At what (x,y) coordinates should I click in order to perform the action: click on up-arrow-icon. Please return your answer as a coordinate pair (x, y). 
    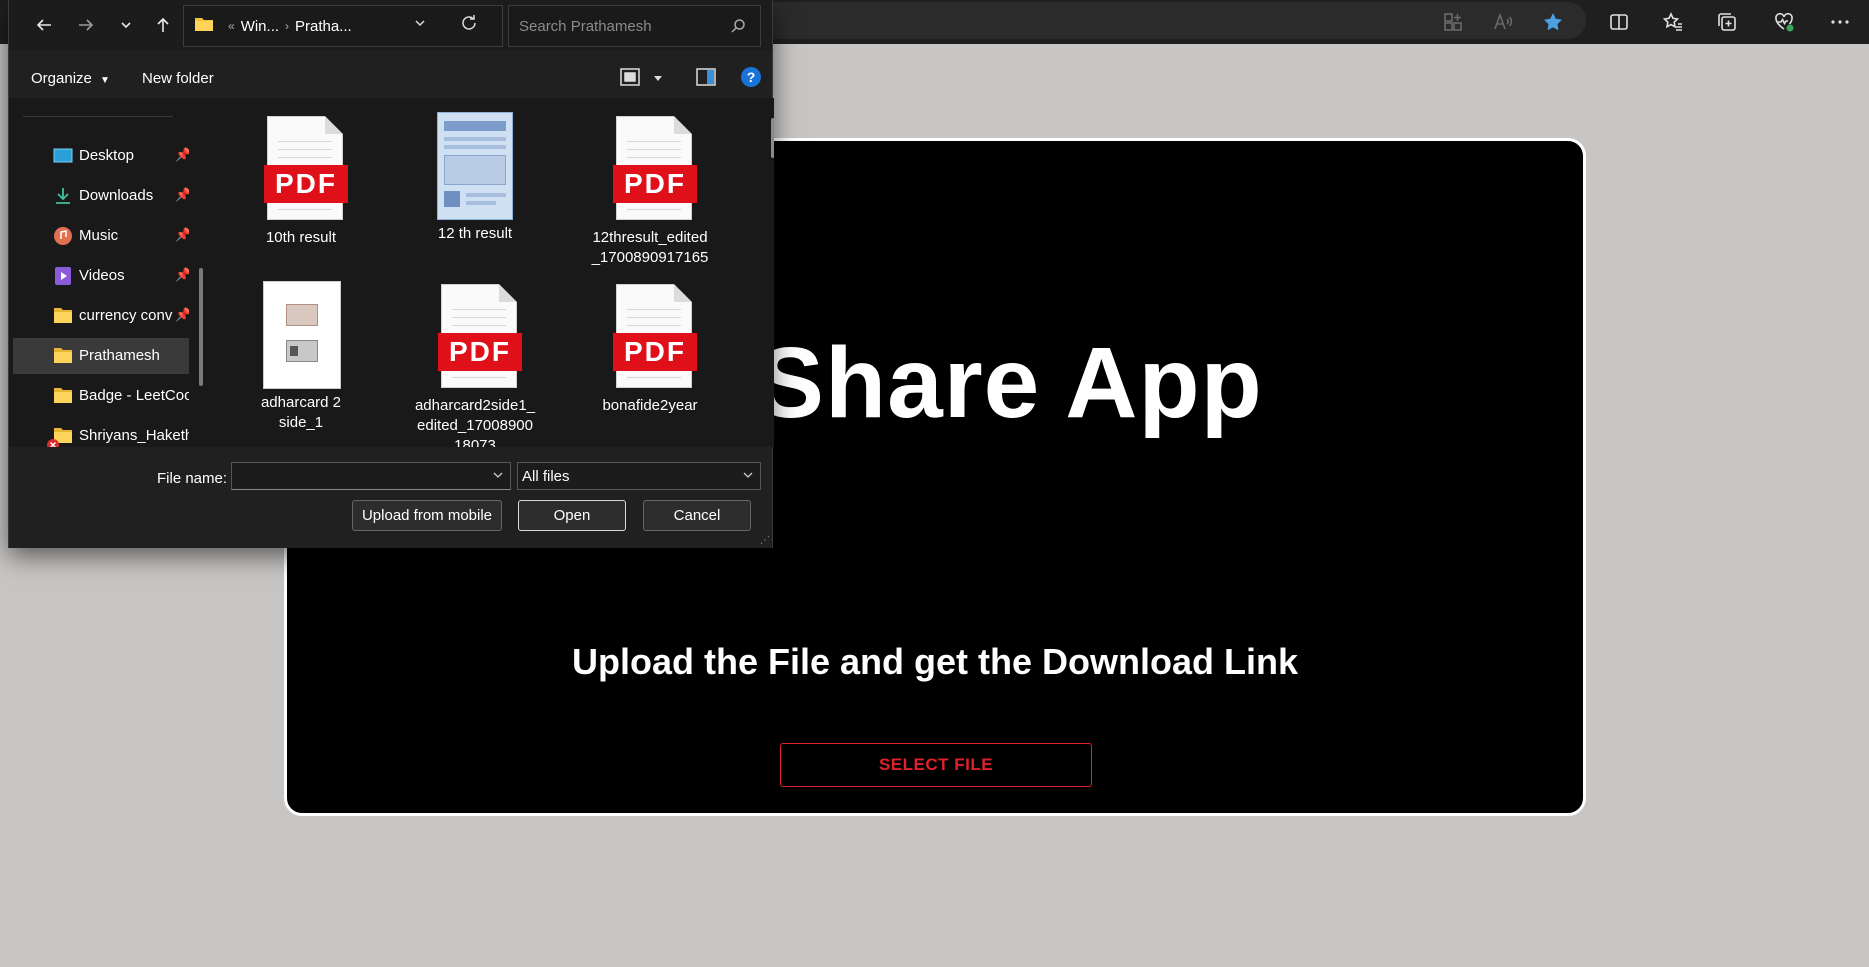
    Looking at the image, I should click on (163, 25).